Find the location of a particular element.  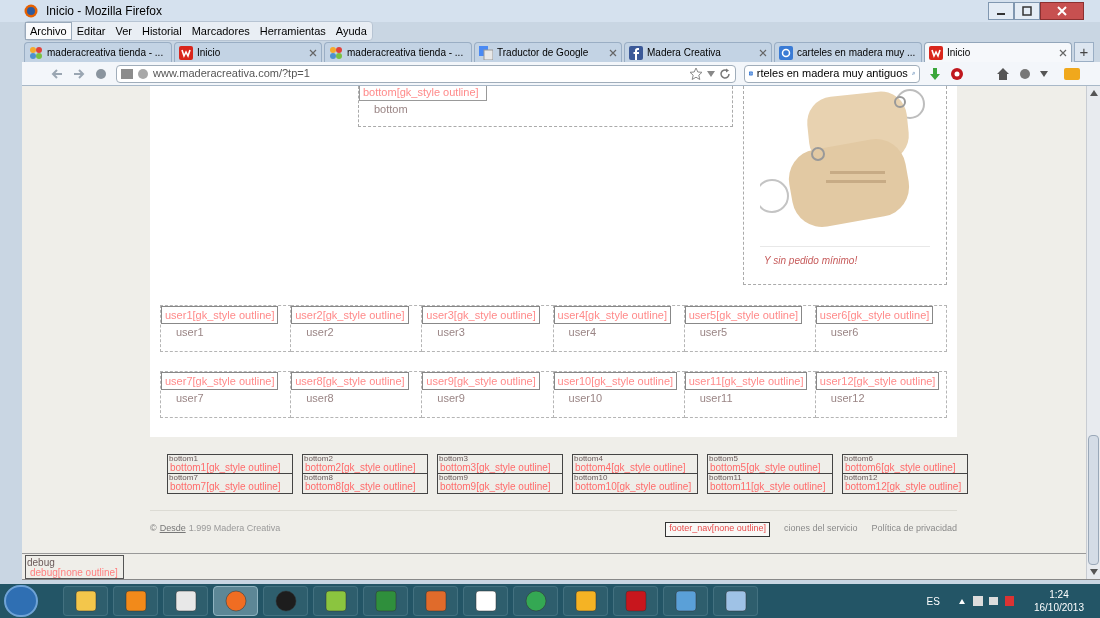

new-tab-button: + is located at coordinates (1084, 52).